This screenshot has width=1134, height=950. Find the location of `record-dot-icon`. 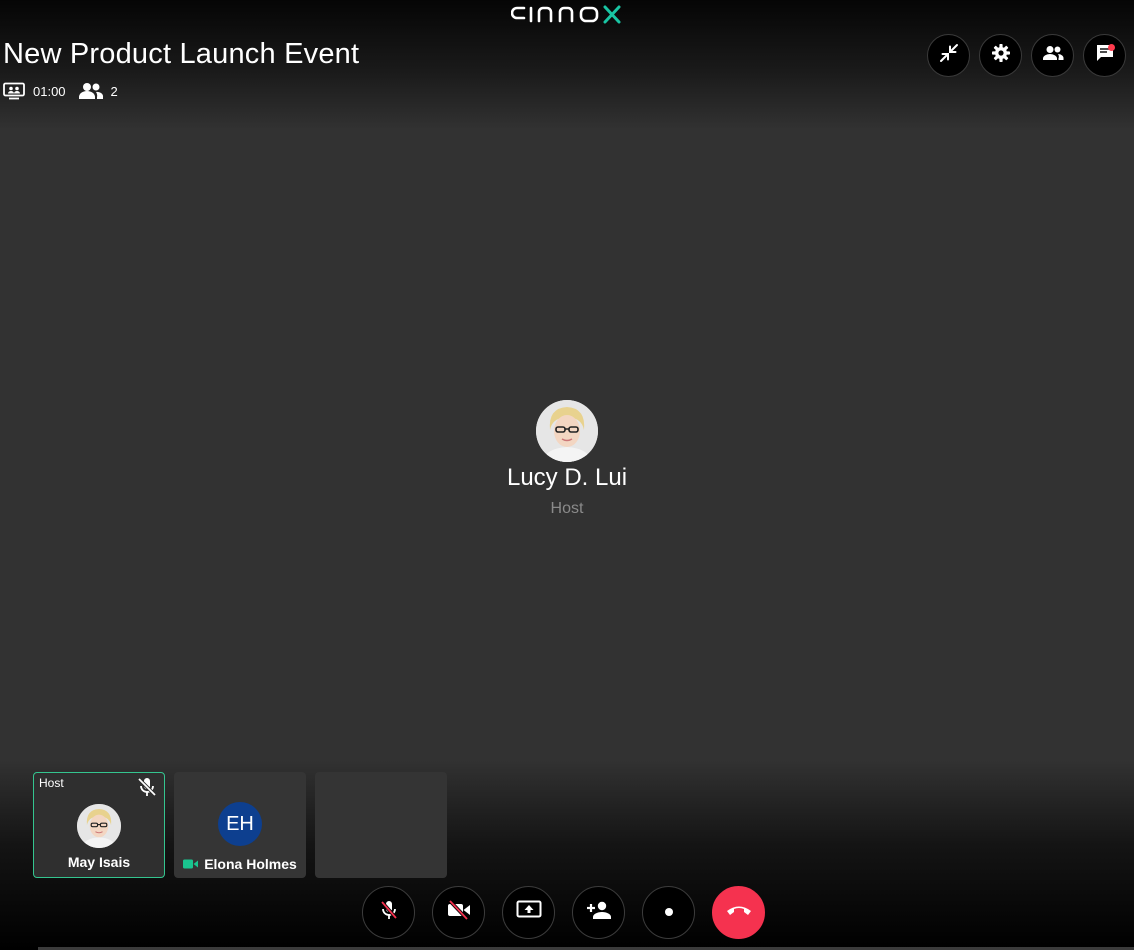

record-dot-icon is located at coordinates (669, 913).